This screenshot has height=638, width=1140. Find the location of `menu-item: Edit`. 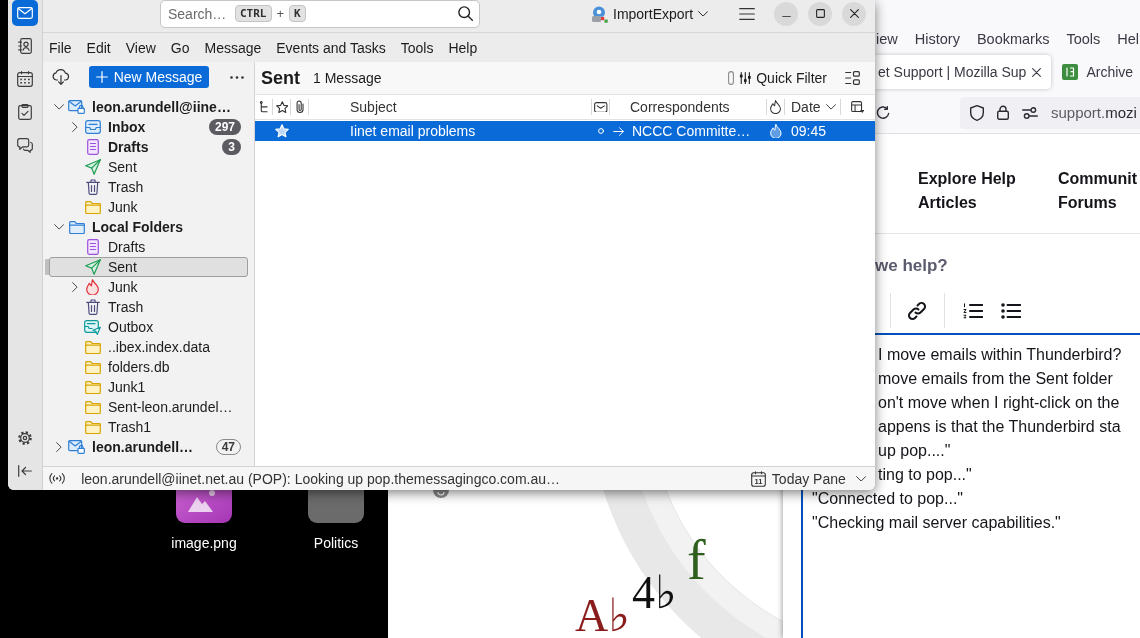

menu-item: Edit is located at coordinates (98, 47).